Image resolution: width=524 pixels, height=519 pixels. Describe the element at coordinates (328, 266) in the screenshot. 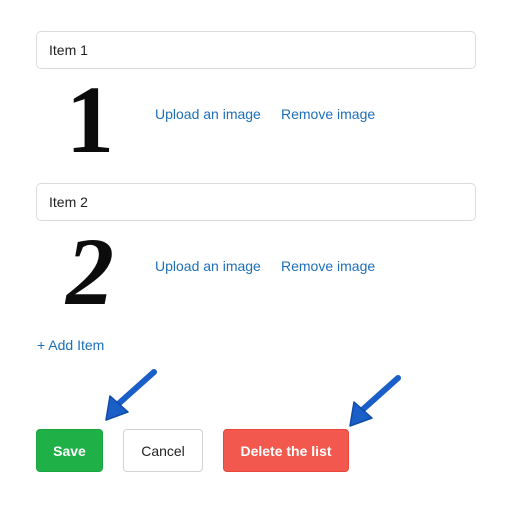

I see `item-2-remove-link: Remove image` at that location.